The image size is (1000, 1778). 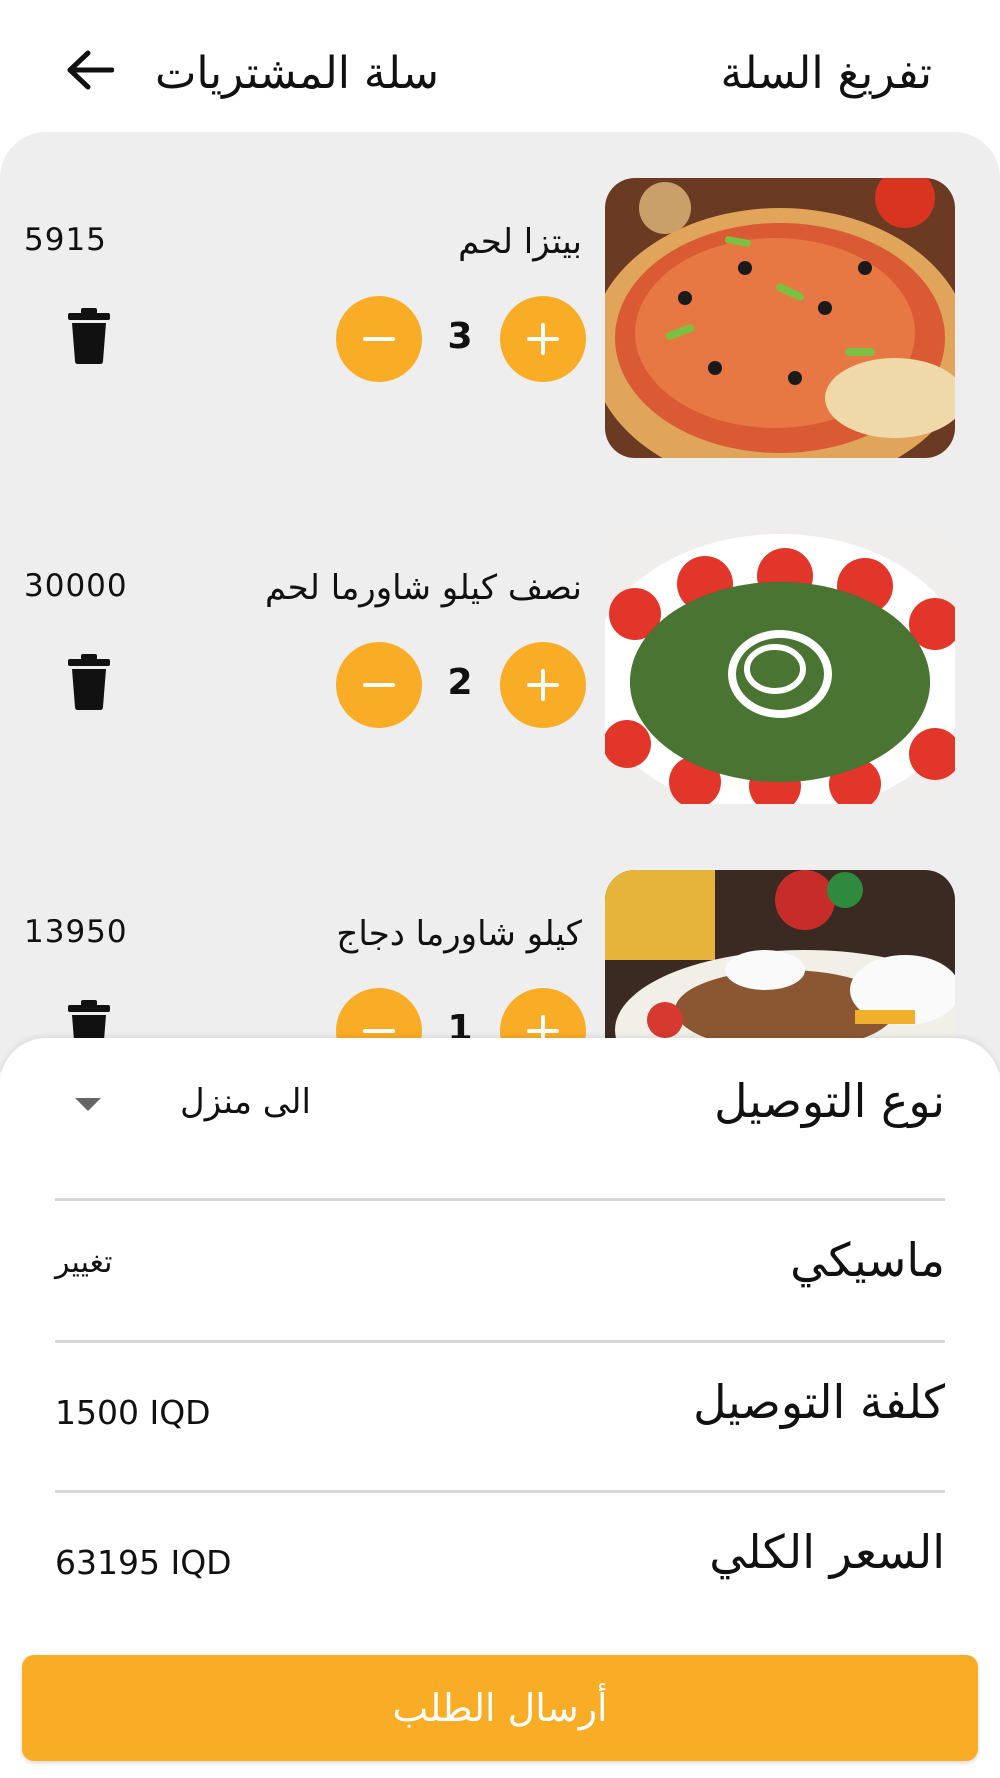 I want to click on total-label: السعر الكلي, so click(x=827, y=1552).